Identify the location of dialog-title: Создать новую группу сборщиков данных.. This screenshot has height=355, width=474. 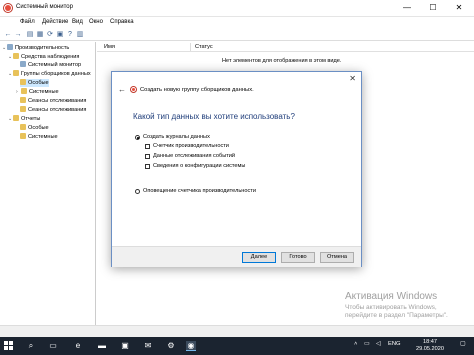
(197, 90).